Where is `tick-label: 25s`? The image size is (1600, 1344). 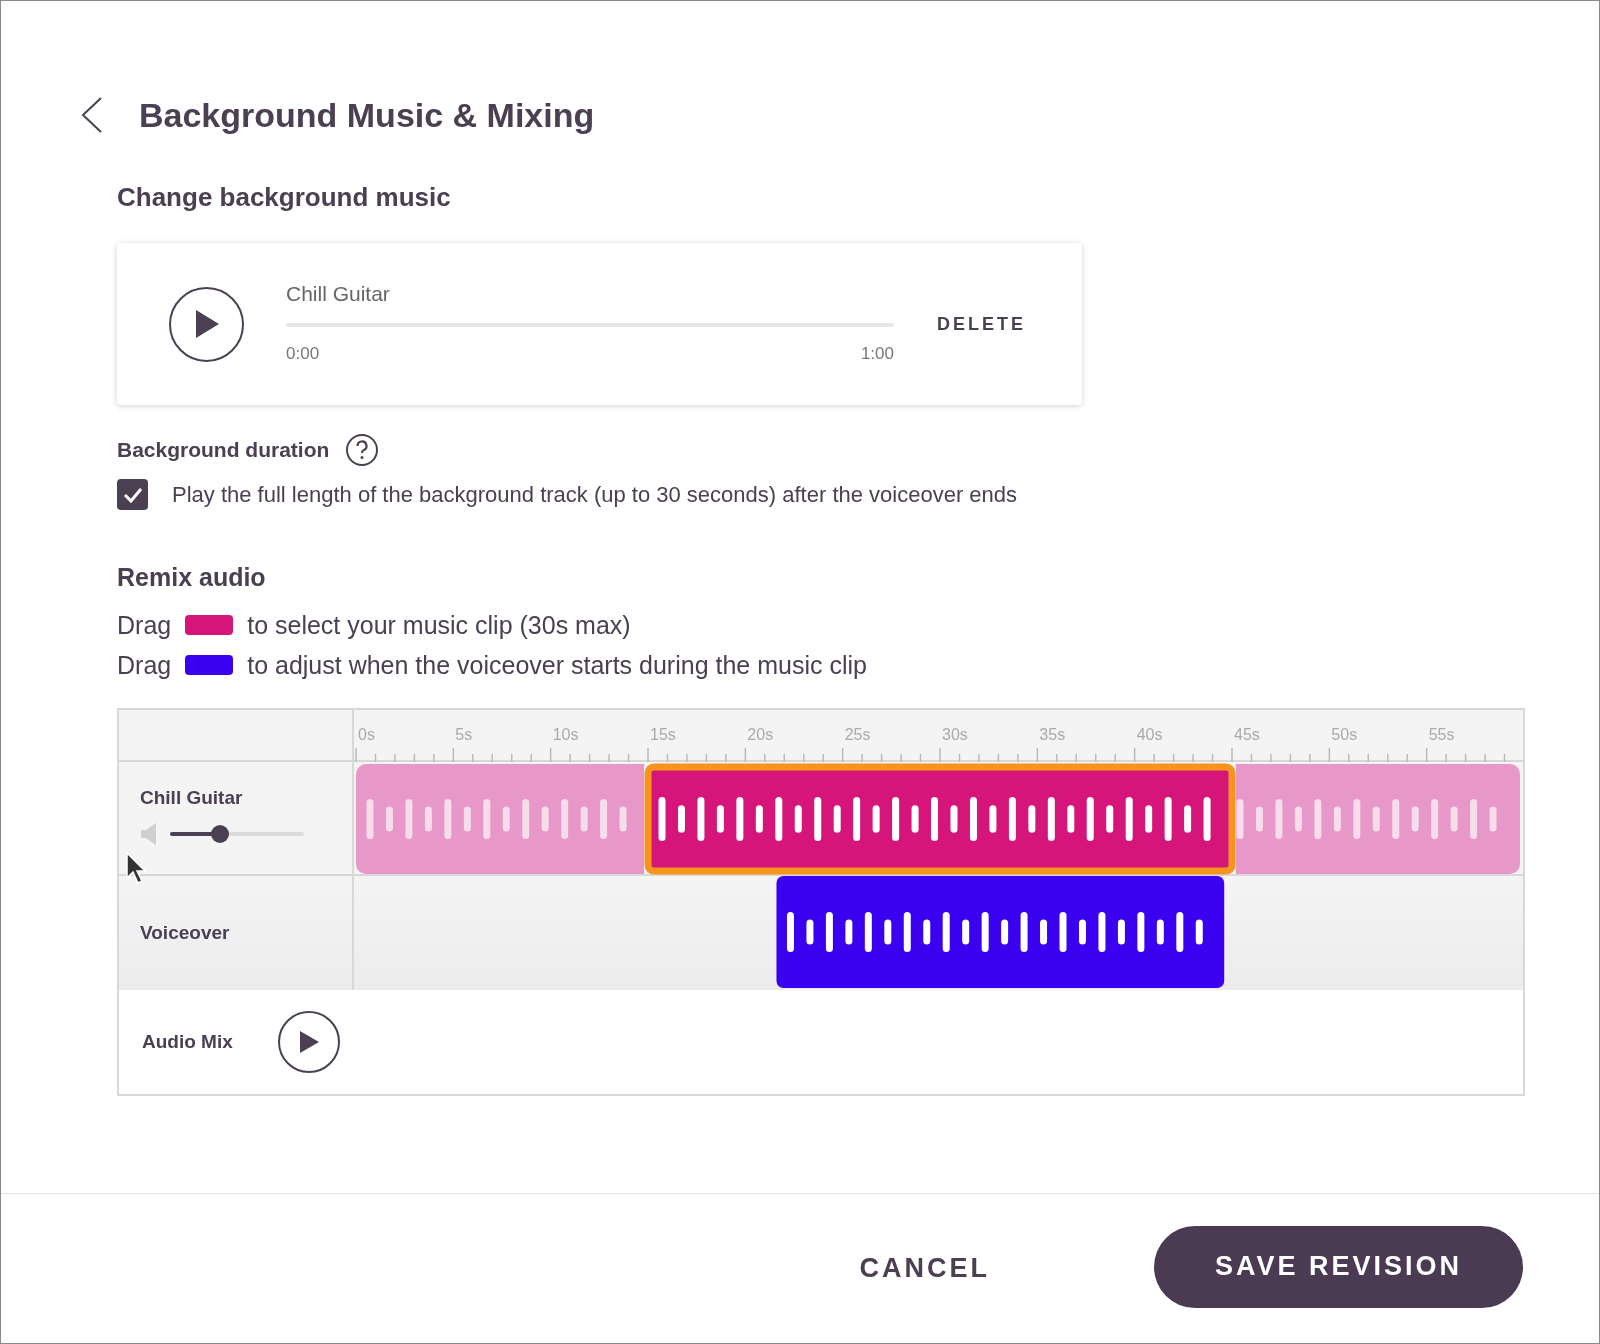 tick-label: 25s is located at coordinates (857, 734).